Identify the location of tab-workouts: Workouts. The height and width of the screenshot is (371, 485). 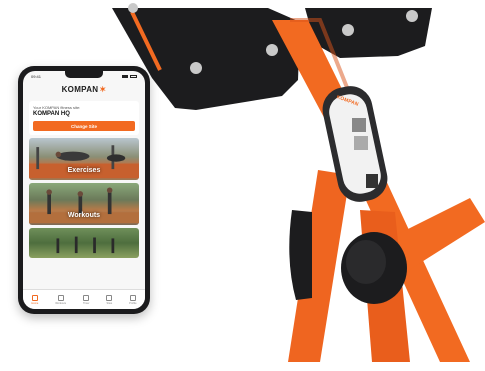
(61, 299).